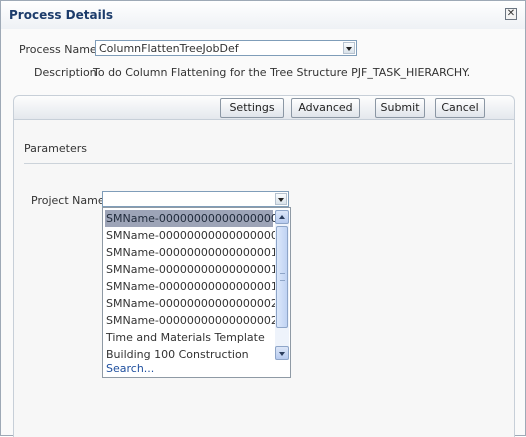 This screenshot has height=437, width=526. Describe the element at coordinates (195, 303) in the screenshot. I see `list-item: SMName-000000000000000020` at that location.